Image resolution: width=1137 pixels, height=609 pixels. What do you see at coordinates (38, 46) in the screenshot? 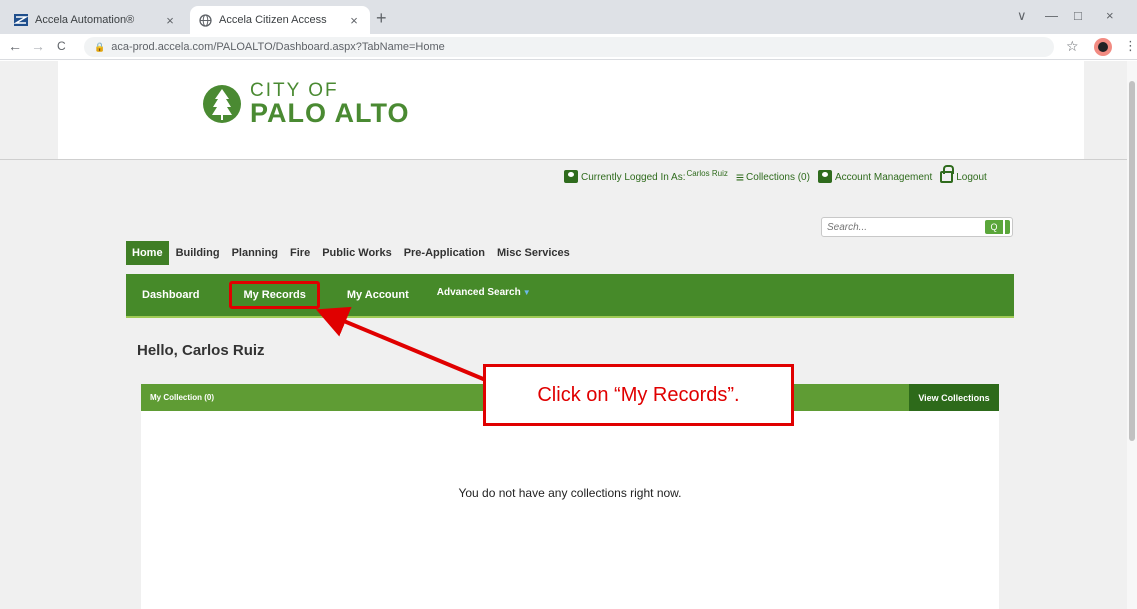
I see `forward-button: →` at bounding box center [38, 46].